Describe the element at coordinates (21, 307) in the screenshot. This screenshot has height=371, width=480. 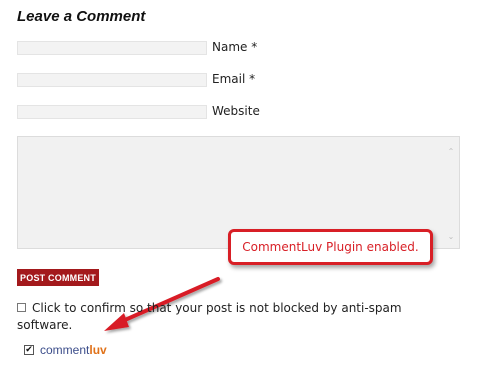
I see `confirm-checkbox` at that location.